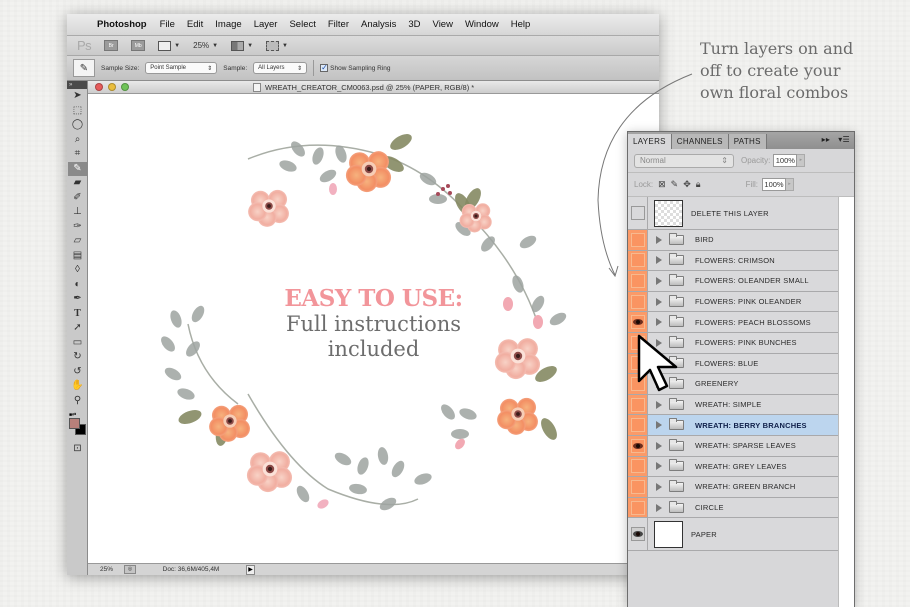  What do you see at coordinates (99, 87) in the screenshot?
I see `close-window-button` at bounding box center [99, 87].